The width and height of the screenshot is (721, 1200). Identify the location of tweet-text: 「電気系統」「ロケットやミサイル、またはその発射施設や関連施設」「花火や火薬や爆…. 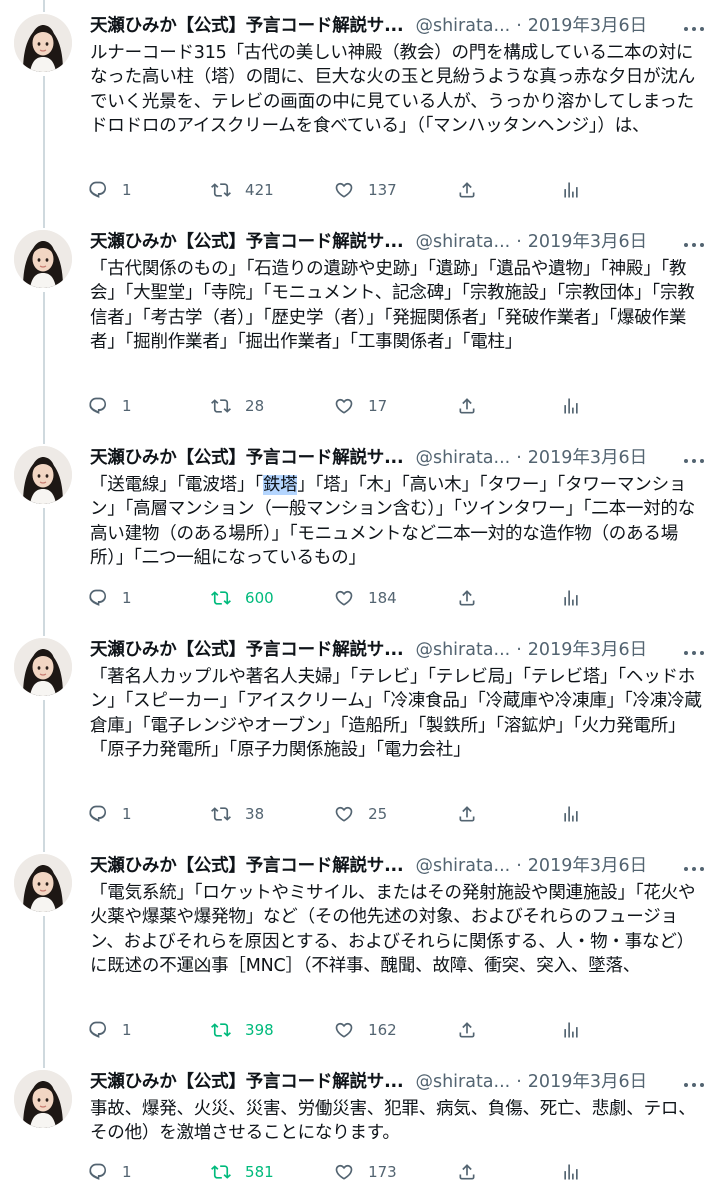
(393, 930).